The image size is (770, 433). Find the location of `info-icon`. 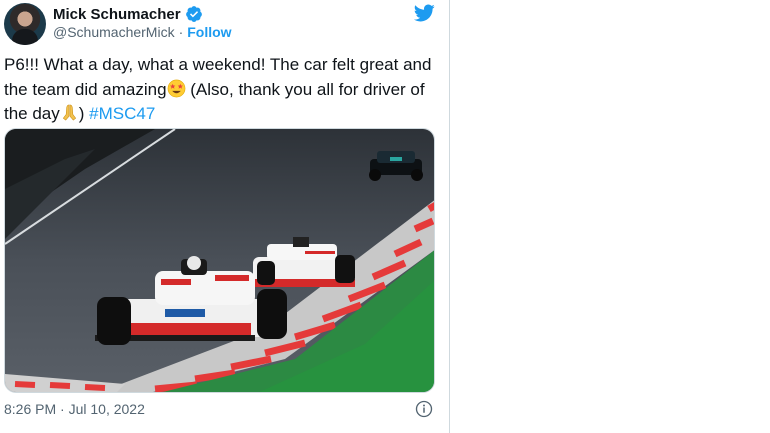

info-icon is located at coordinates (424, 409).